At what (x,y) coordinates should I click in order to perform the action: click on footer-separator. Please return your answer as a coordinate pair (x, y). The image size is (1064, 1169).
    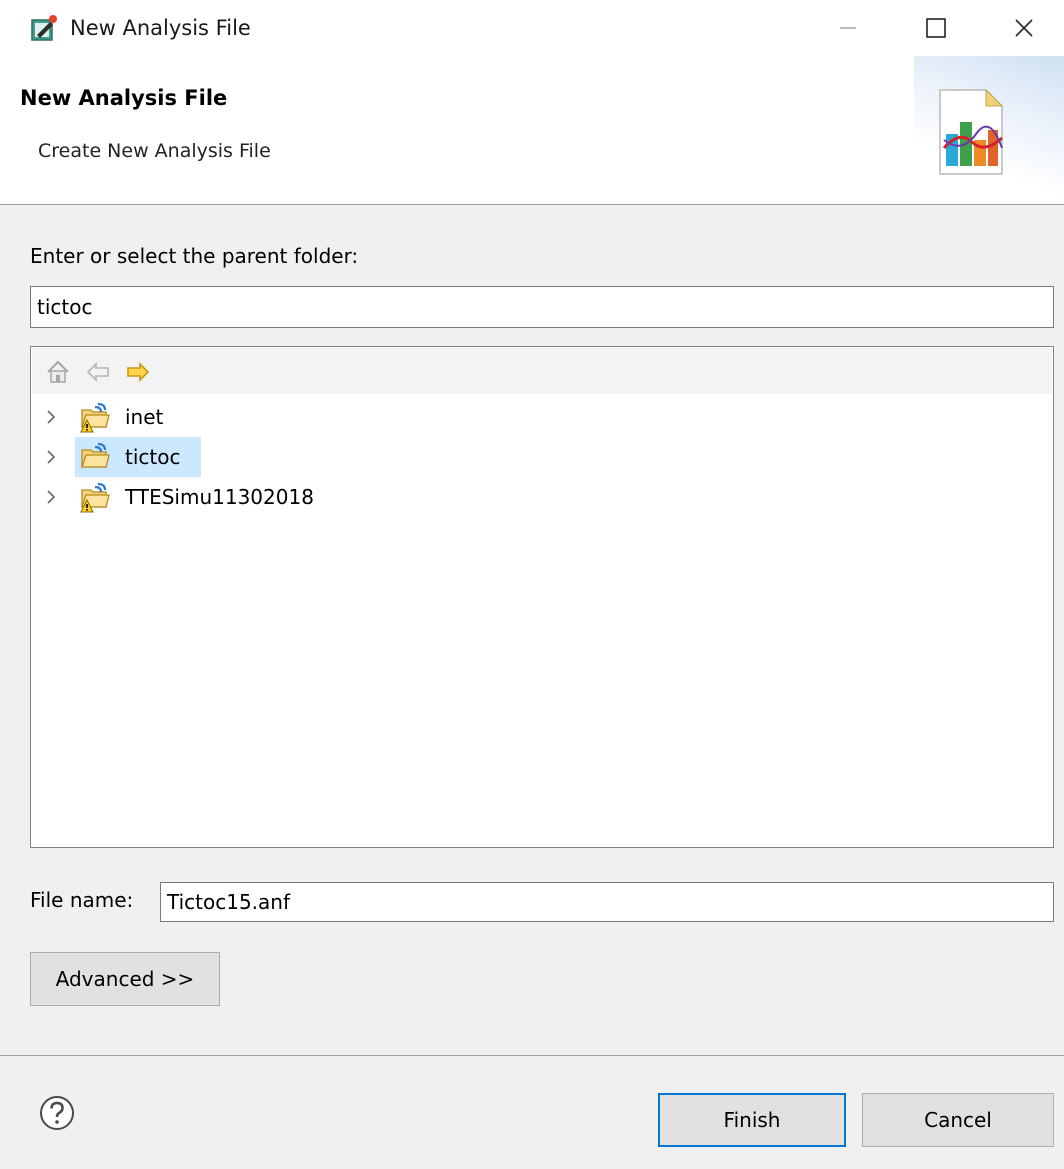
    Looking at the image, I should click on (532, 1055).